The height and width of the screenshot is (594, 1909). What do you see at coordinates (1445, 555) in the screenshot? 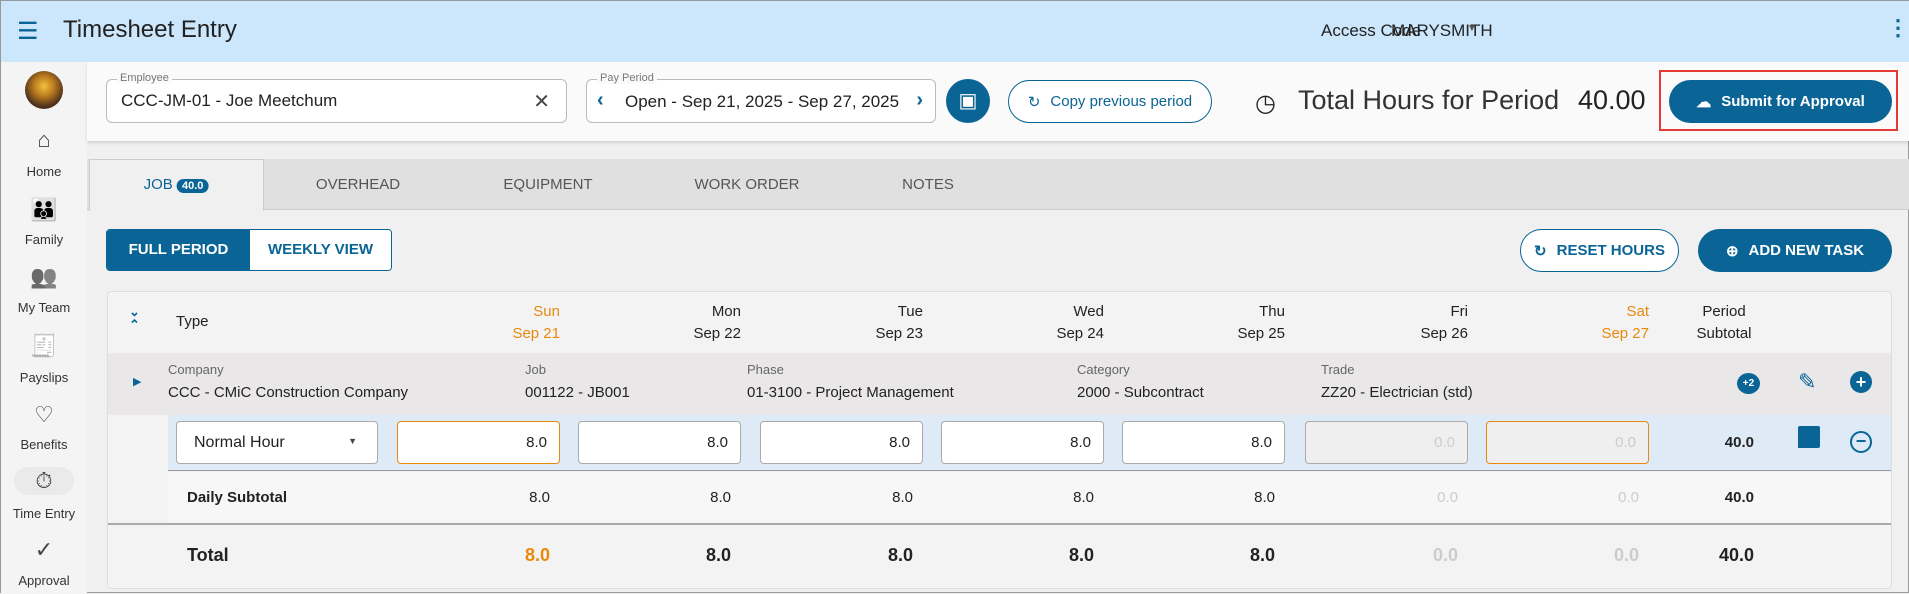
I see `total-fri: 0.0` at bounding box center [1445, 555].